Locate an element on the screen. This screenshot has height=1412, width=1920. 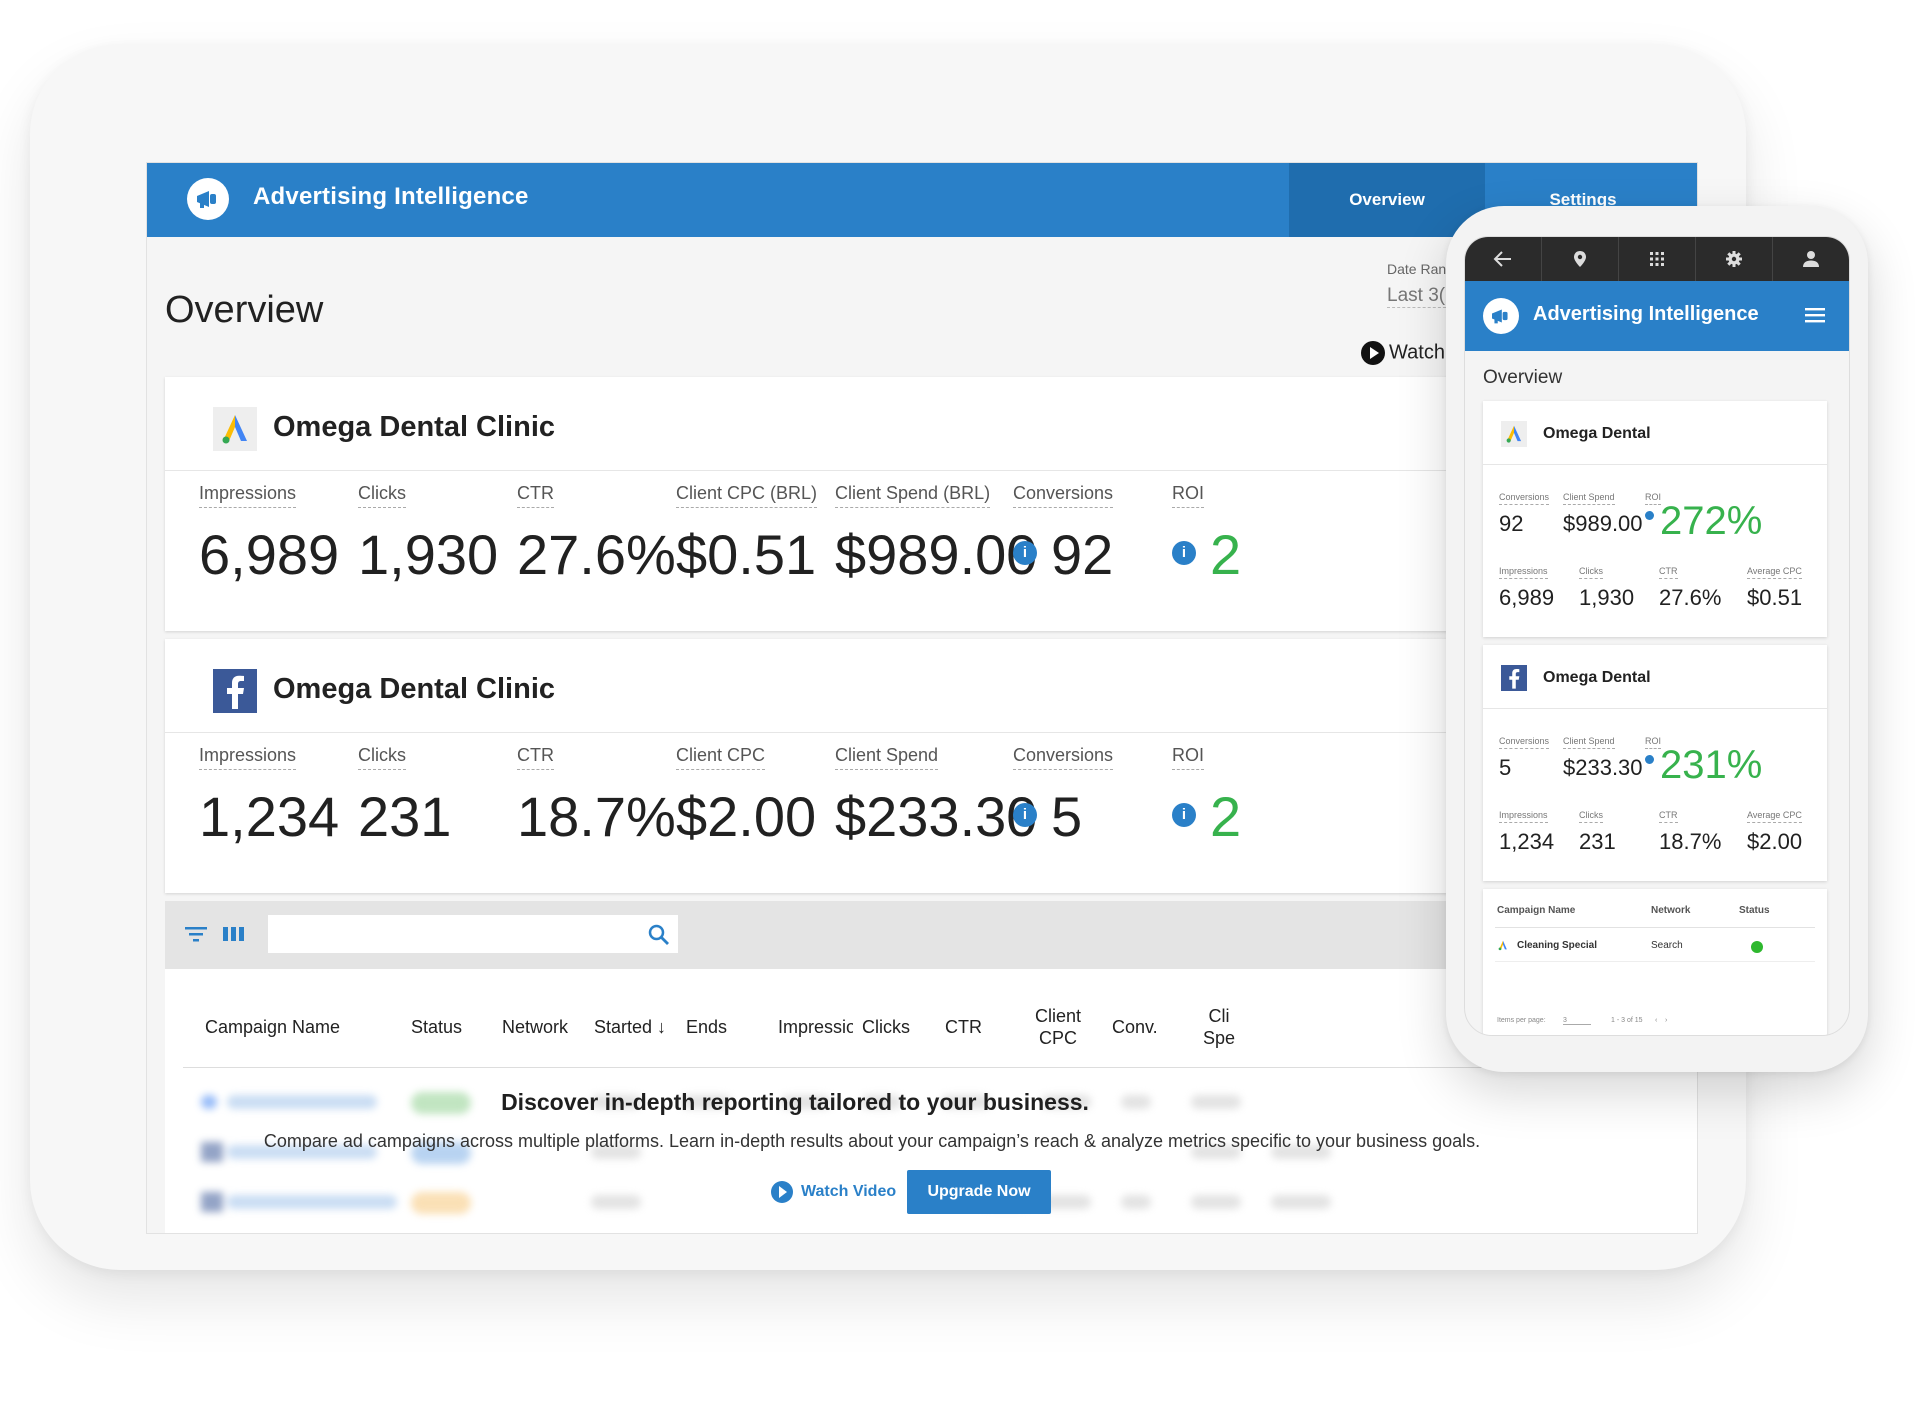
mobile-app-bar: Advertising Intelligence is located at coordinates (1657, 316).